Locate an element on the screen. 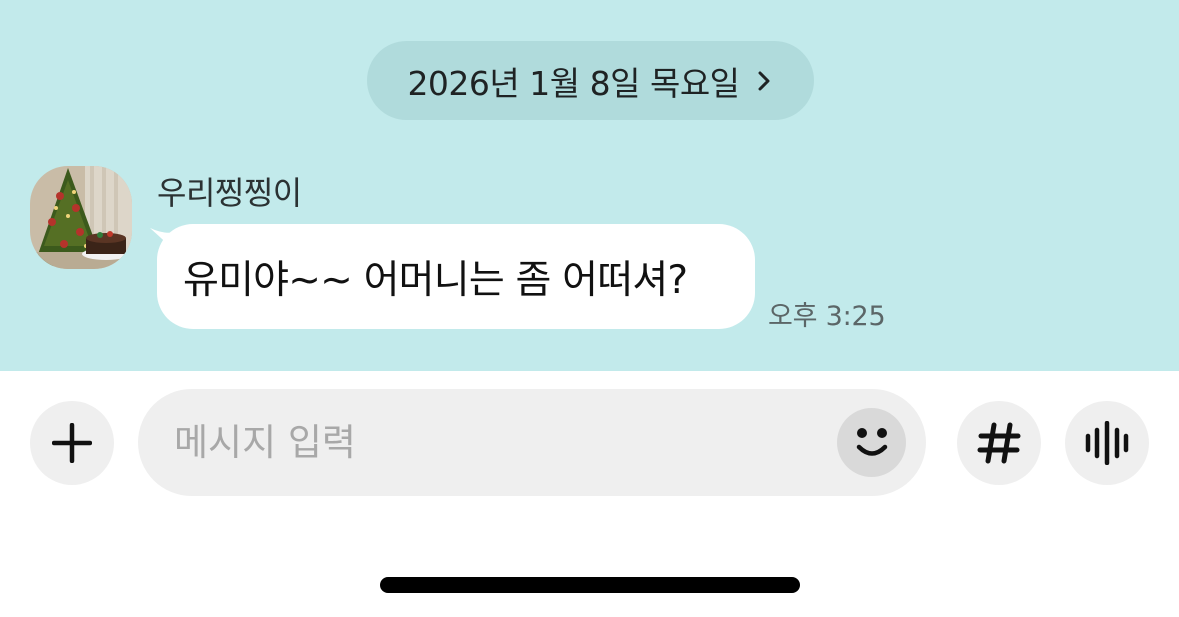 The image size is (1179, 617). home-indicator is located at coordinates (590, 585).